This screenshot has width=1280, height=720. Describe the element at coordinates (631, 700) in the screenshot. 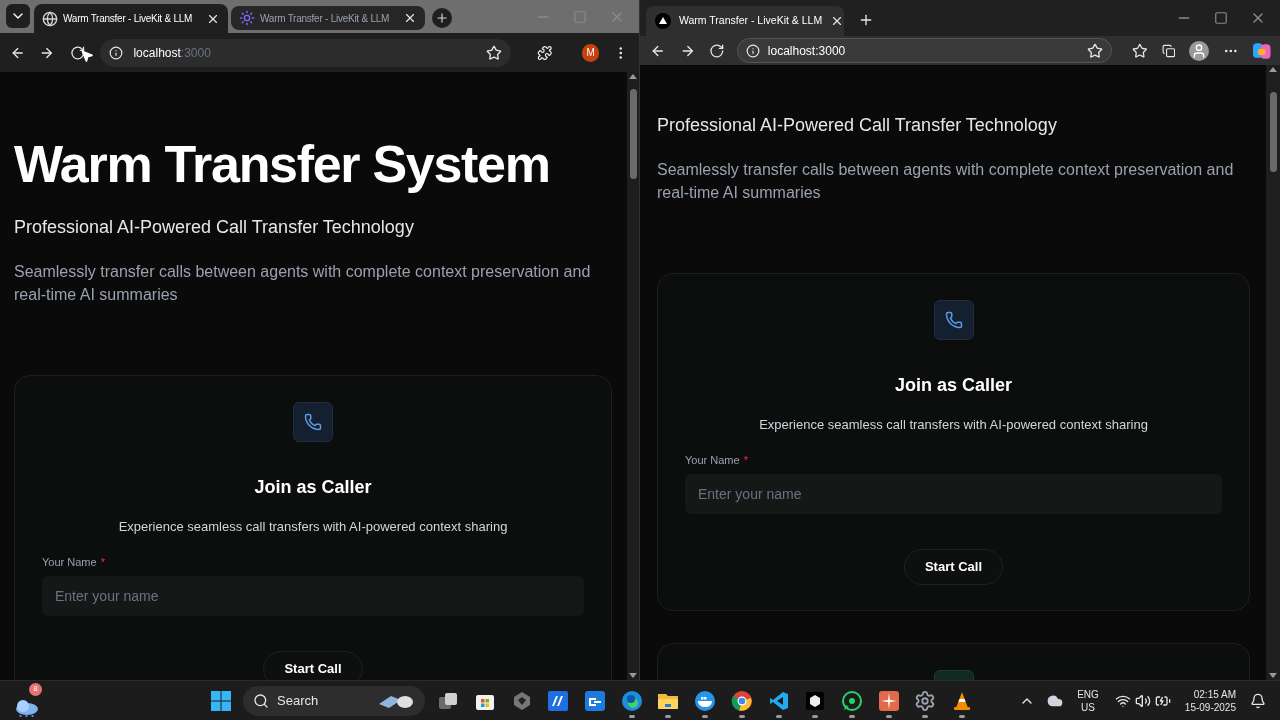

I see `browser-icon` at that location.